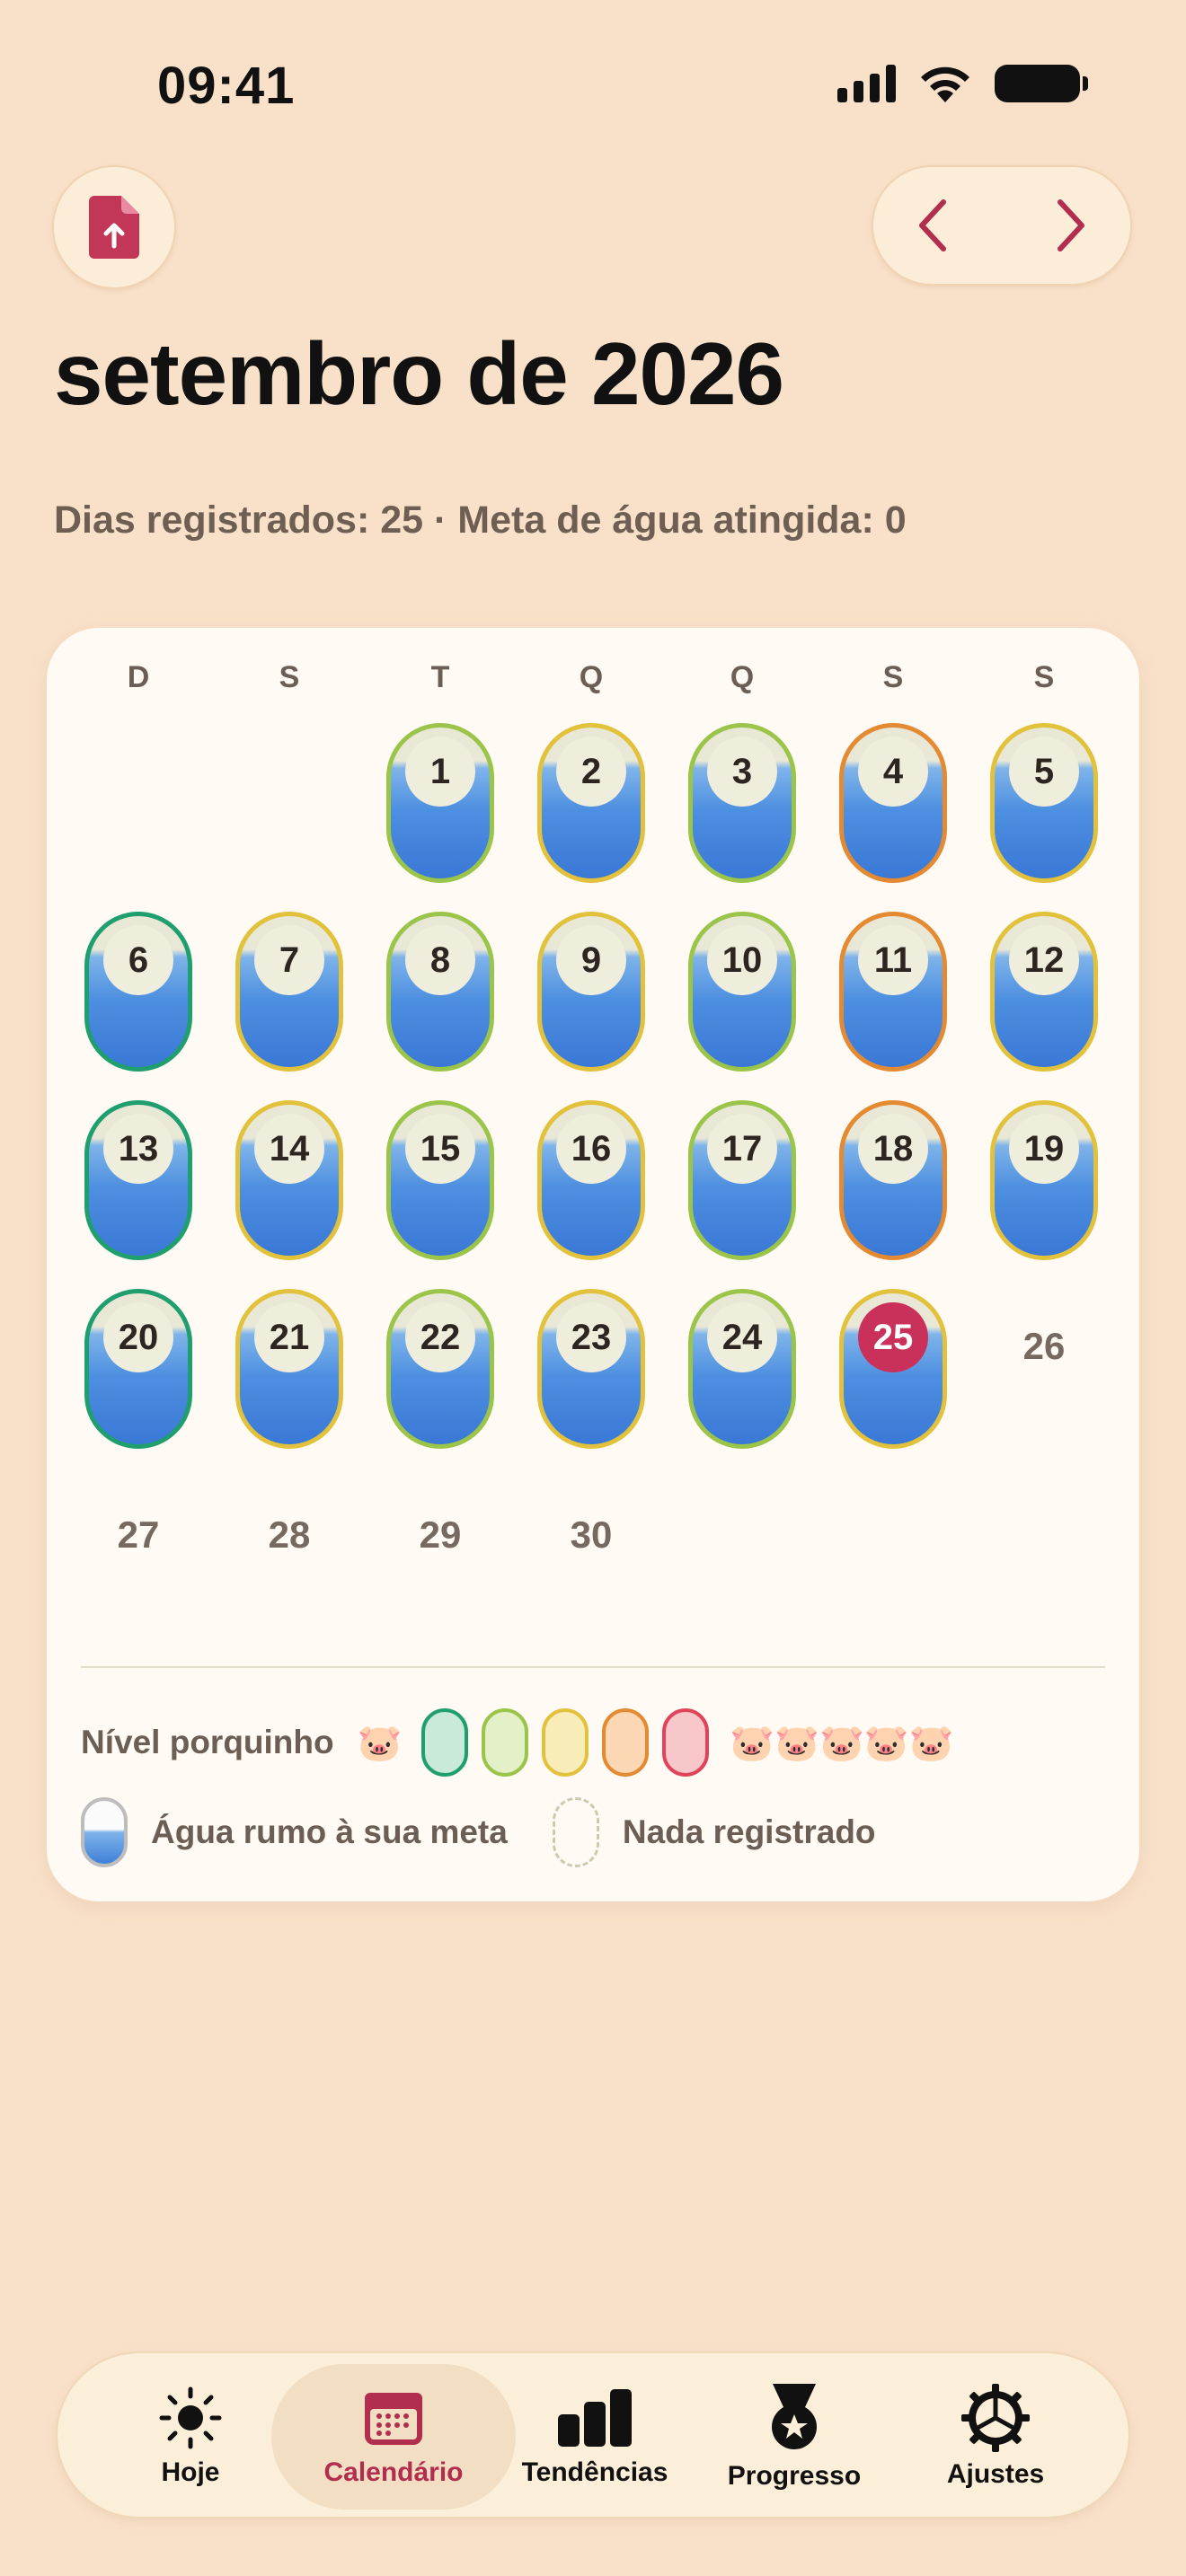 Image resolution: width=1186 pixels, height=2576 pixels. Describe the element at coordinates (138, 1149) in the screenshot. I see `day-number: 13` at that location.